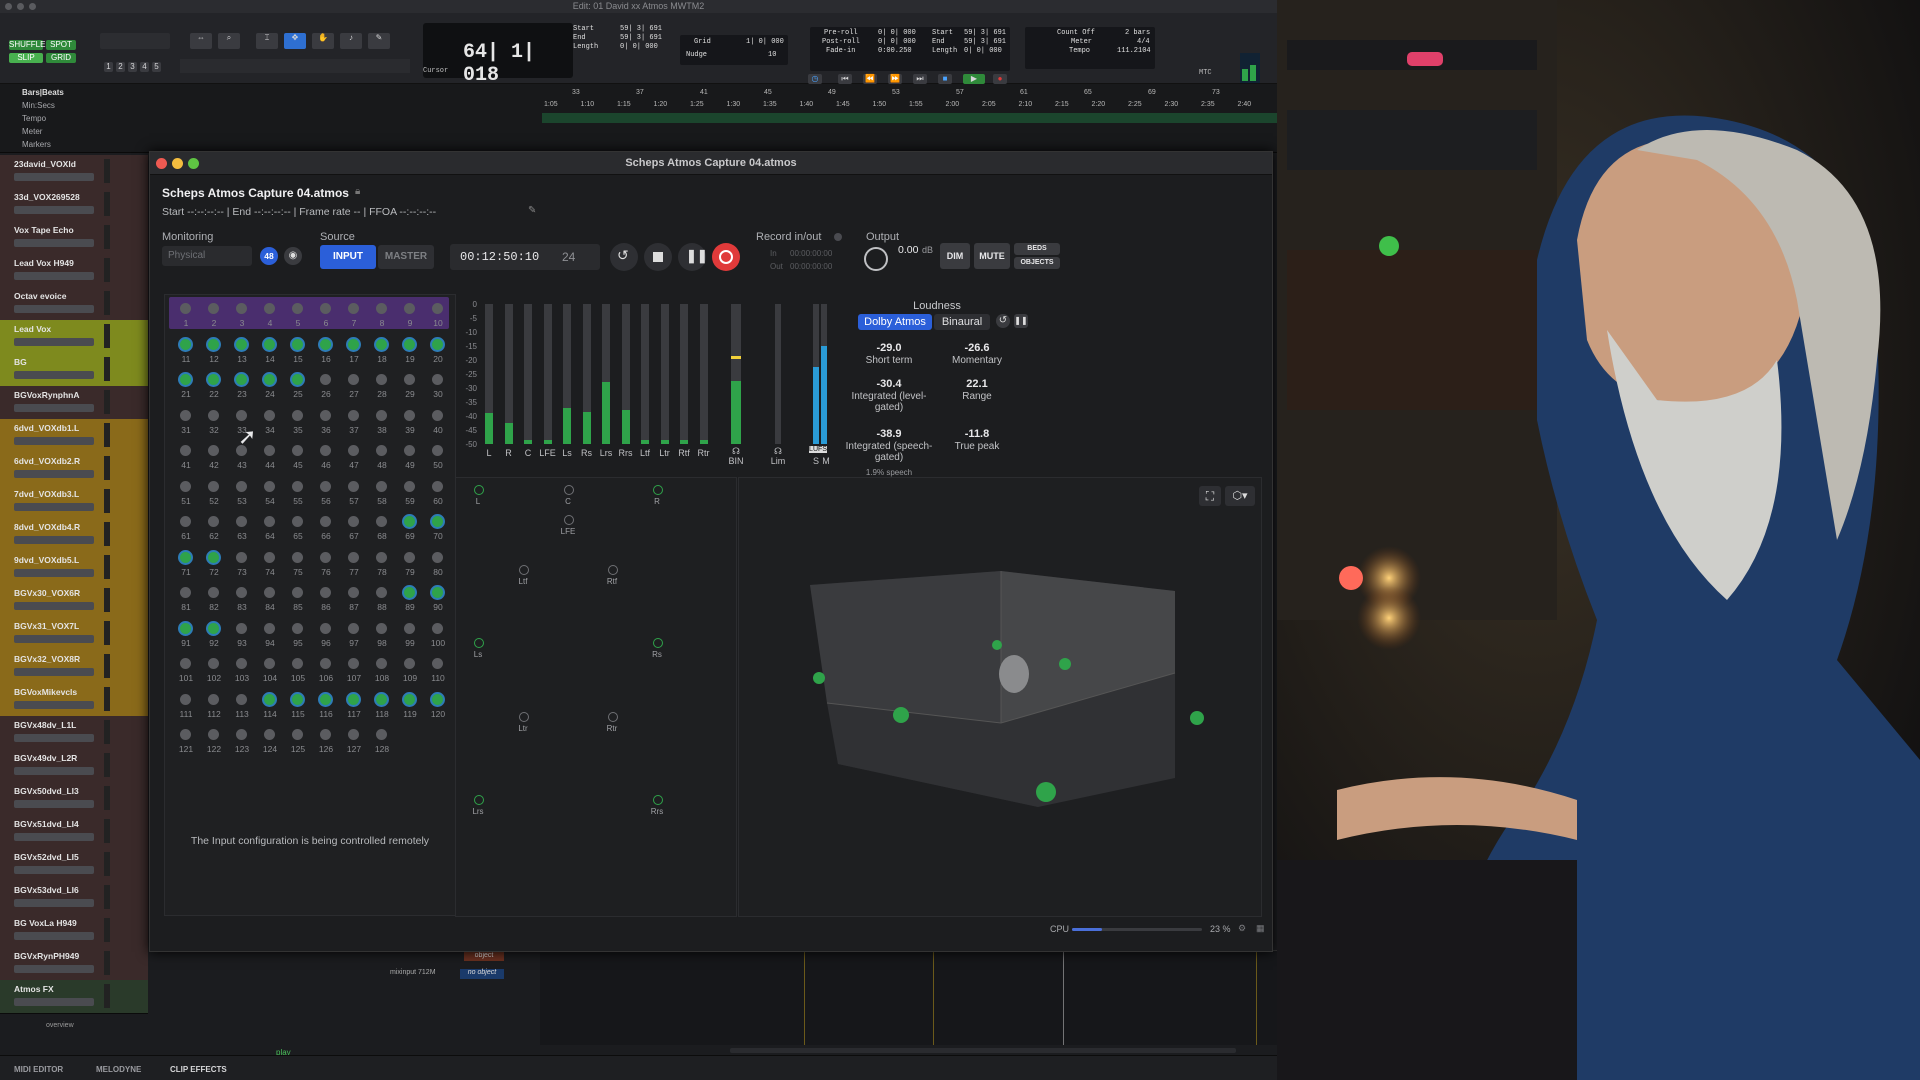 This screenshot has width=1920, height=1080. Describe the element at coordinates (271, 639) in the screenshot. I see `channel-cell: 94` at that location.